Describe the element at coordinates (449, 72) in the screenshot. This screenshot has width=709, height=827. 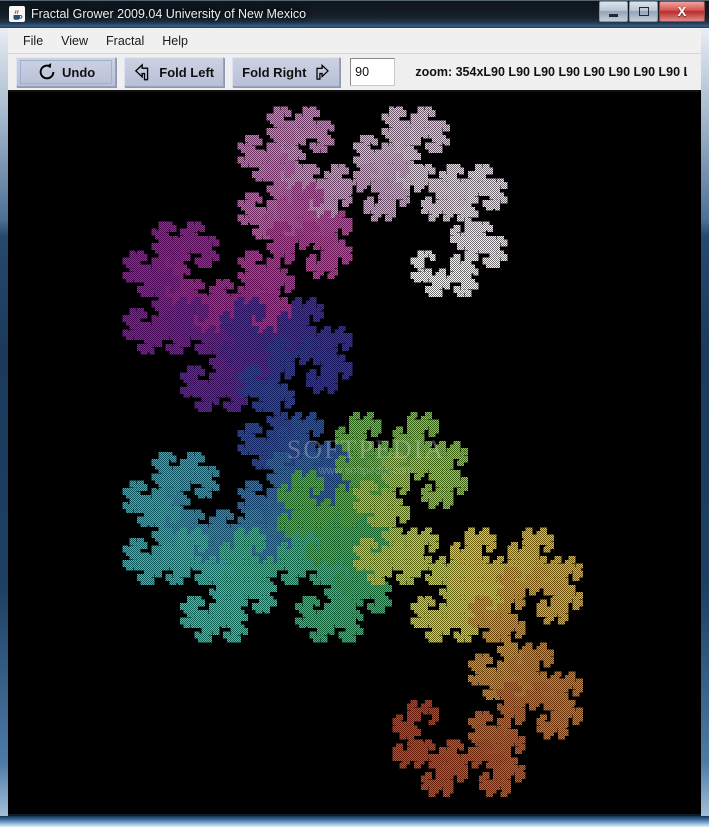
I see `zoom-level-label: zoom: 354x` at that location.